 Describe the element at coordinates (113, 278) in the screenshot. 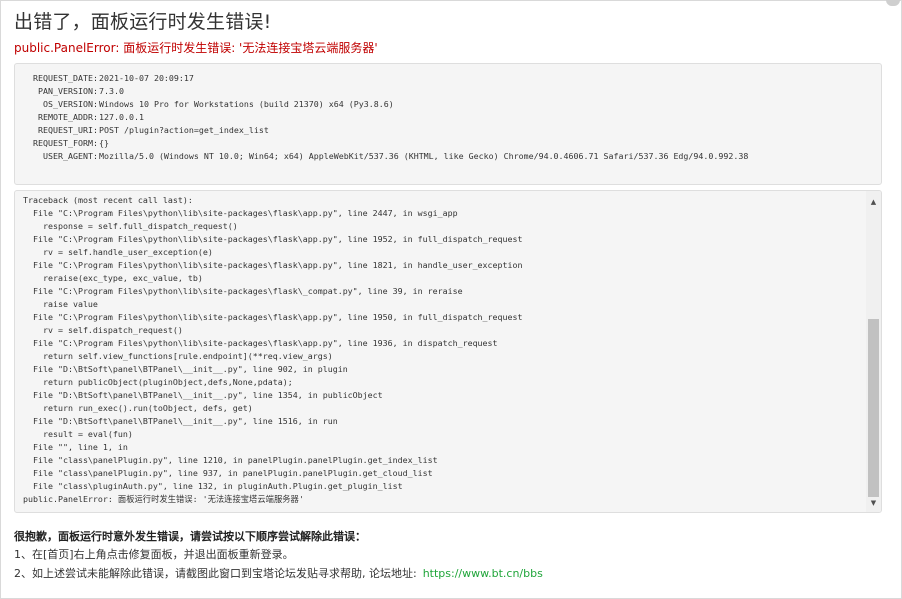

I see `traceback-line: reraise(exc_type, exc_value, tb)` at that location.